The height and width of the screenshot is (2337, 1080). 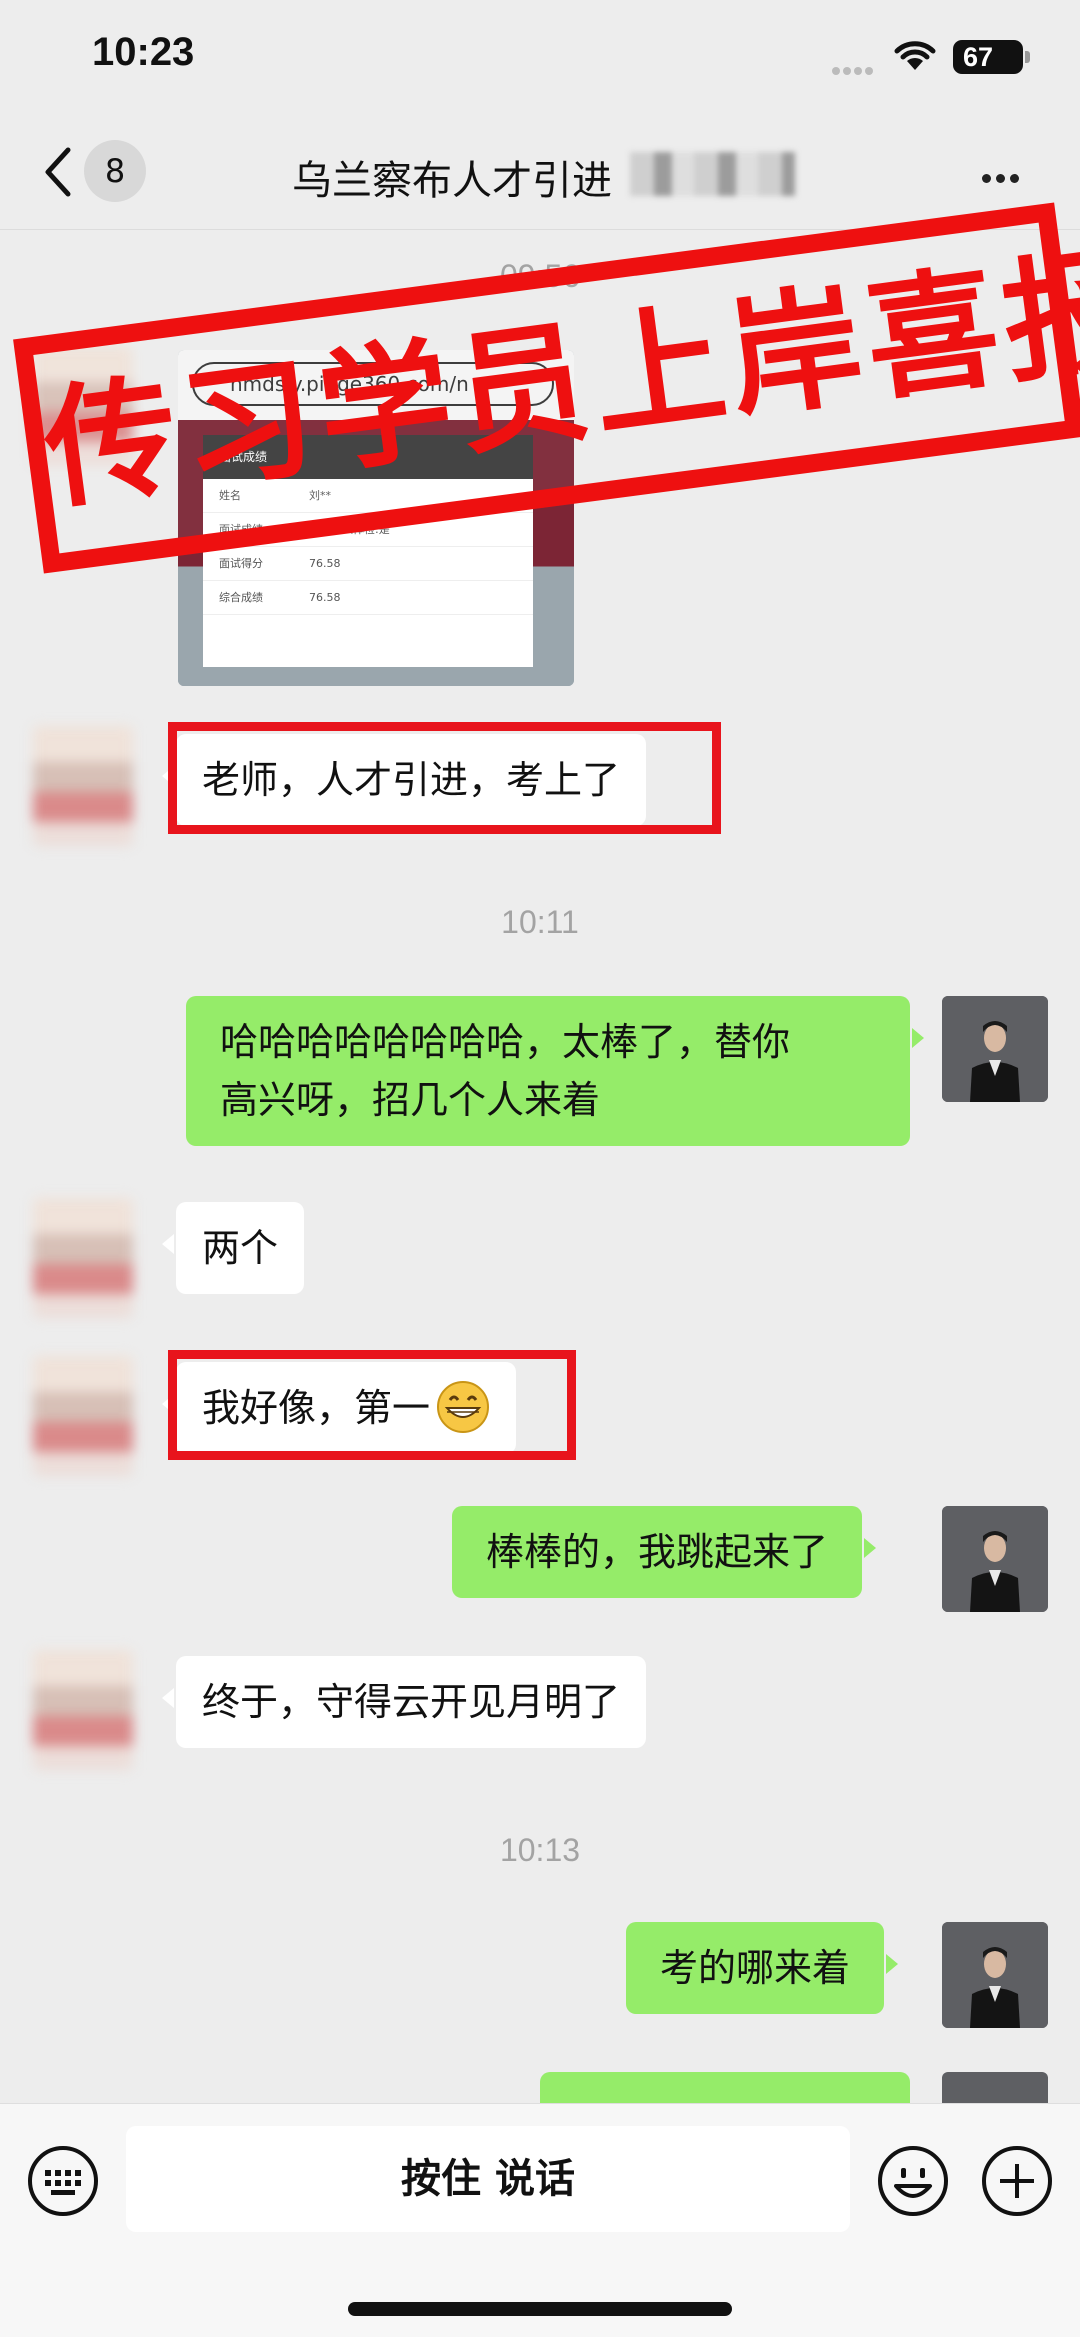 I want to click on timestamp: 10:11, so click(x=540, y=922).